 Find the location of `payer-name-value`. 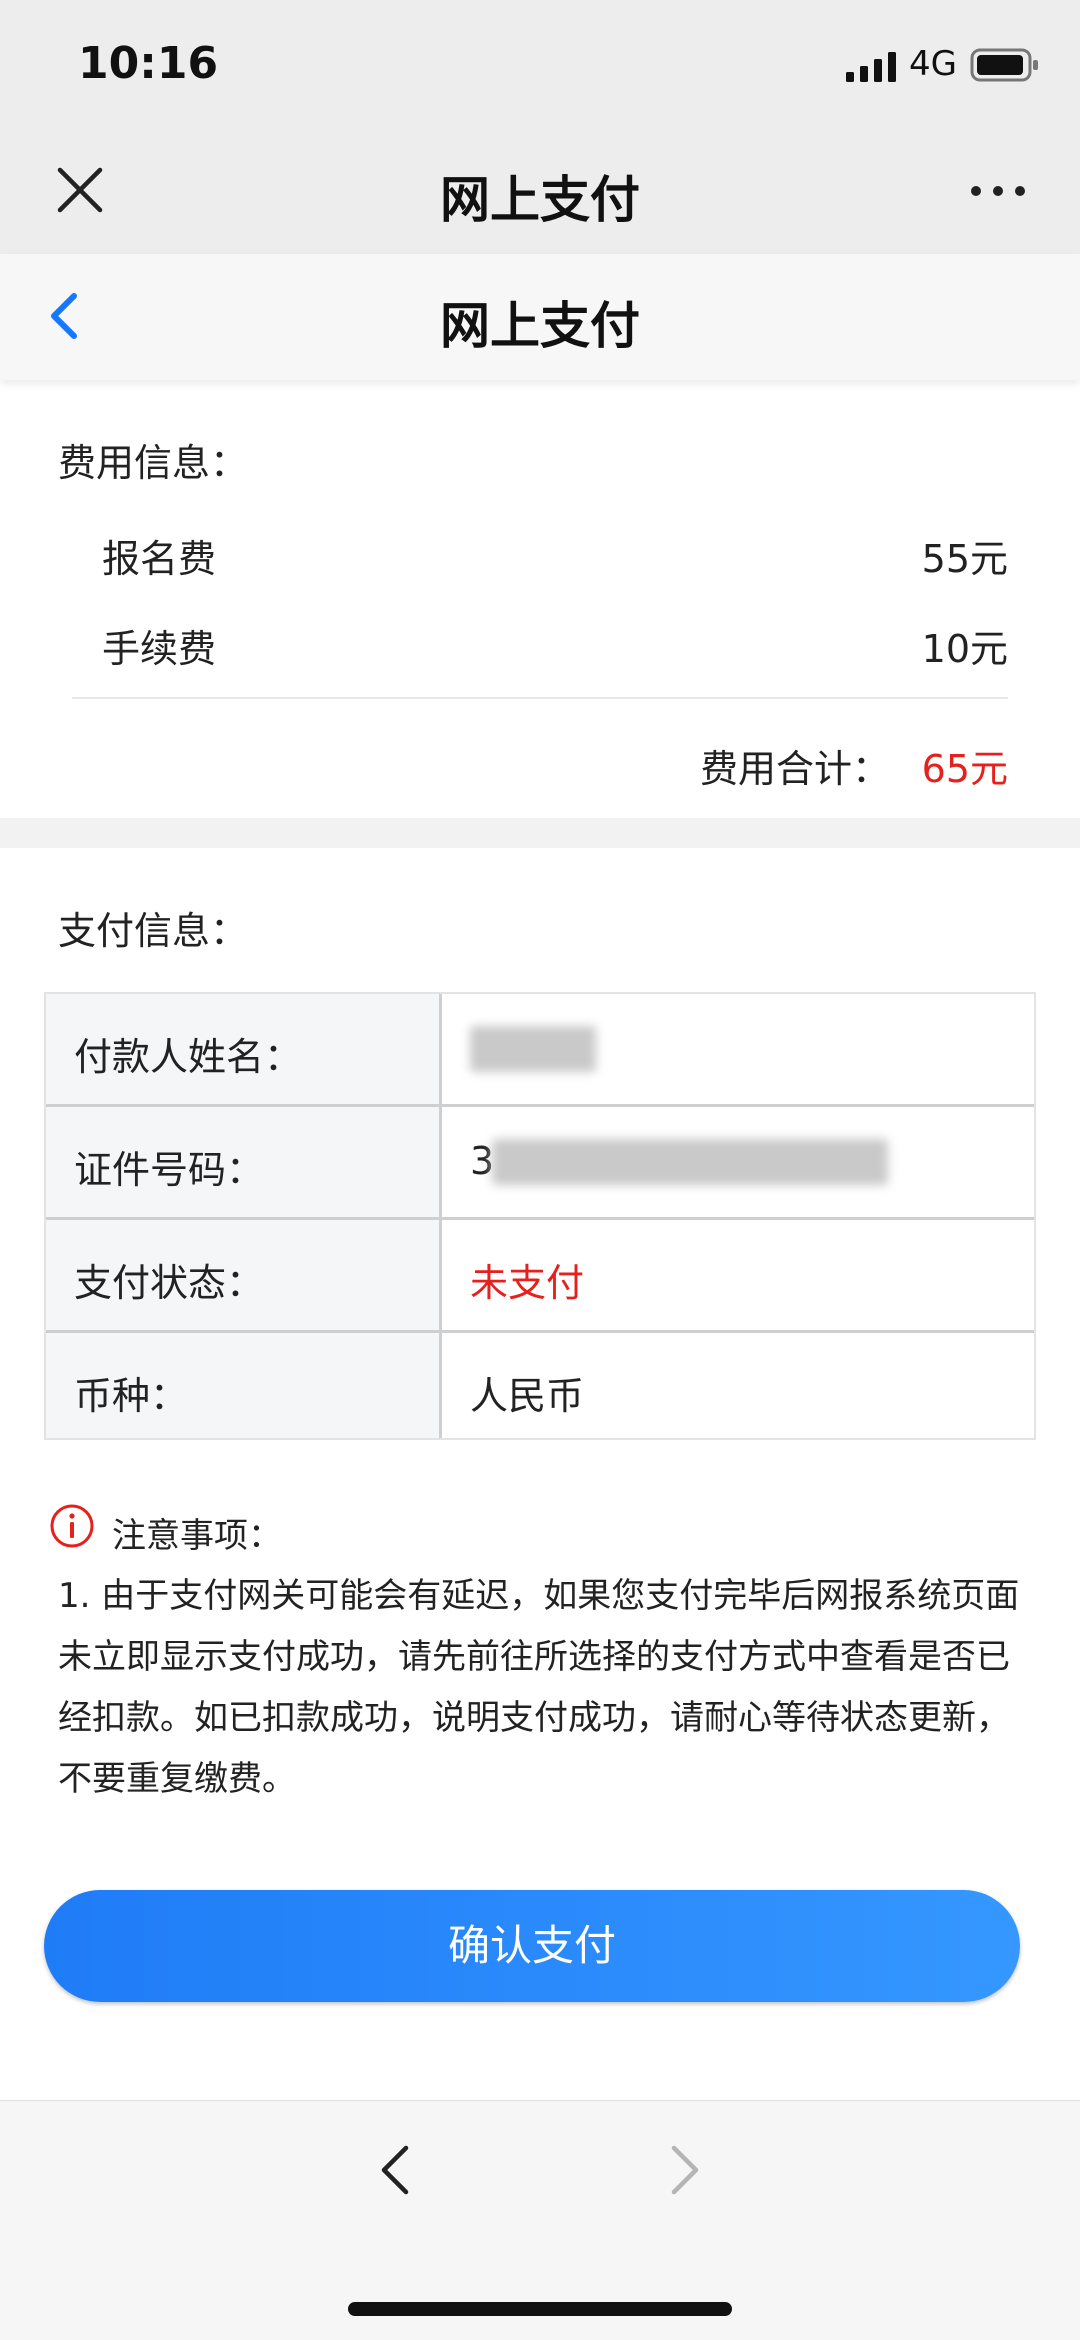

payer-name-value is located at coordinates (738, 1050).